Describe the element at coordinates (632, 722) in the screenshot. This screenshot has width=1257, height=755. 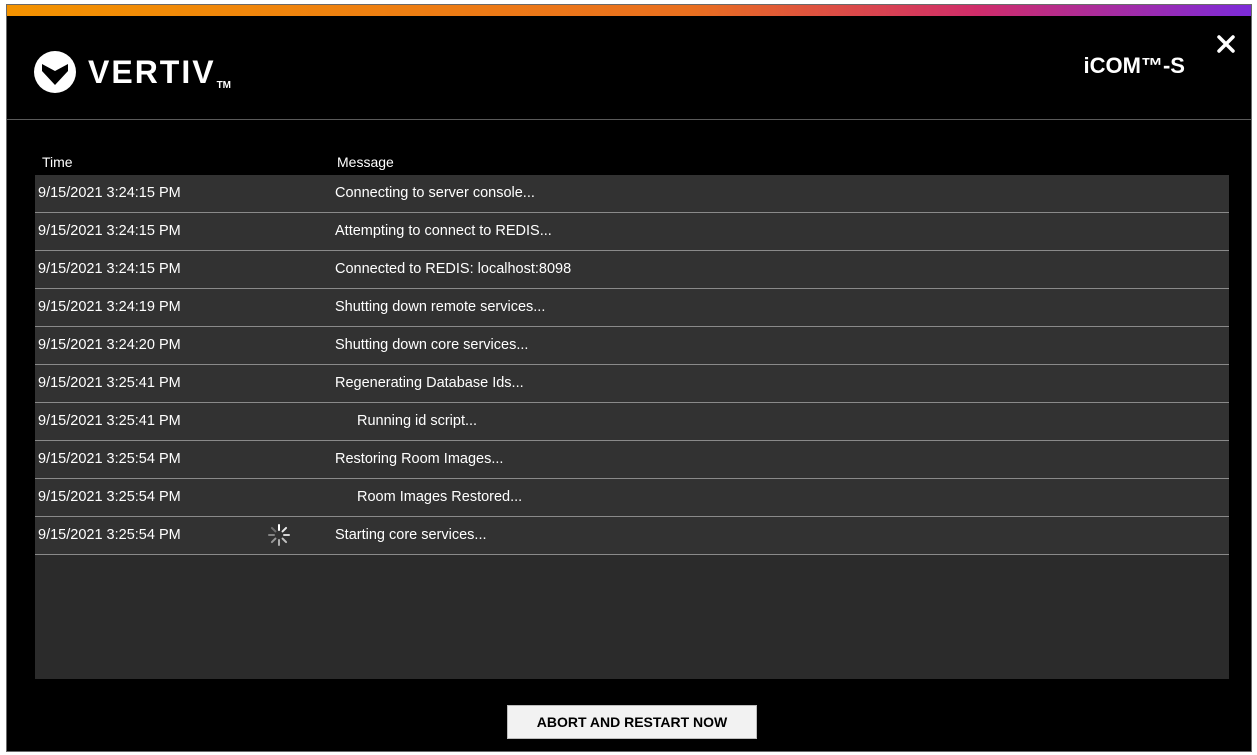
I see `abort-and-restart-button: ABORT AND RESTART NOW` at that location.